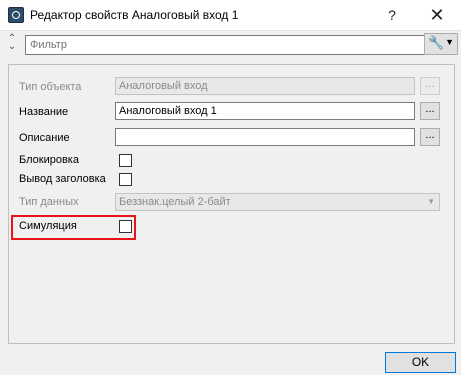  What do you see at coordinates (16, 15) in the screenshot?
I see `app-icon` at bounding box center [16, 15].